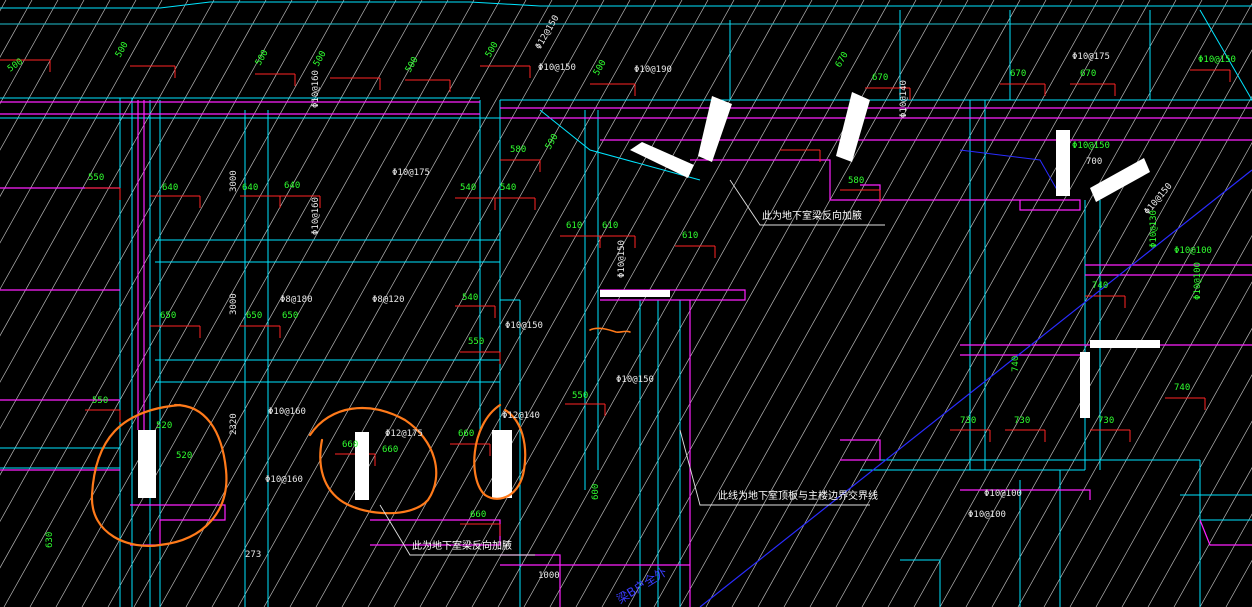 The width and height of the screenshot is (1252, 607). What do you see at coordinates (1154, 177) in the screenshot?
I see `rebar-labels-green: Φ10@150 Φ10@100 Φ10@130 Φ10@100 Φ10@150` at bounding box center [1154, 177].